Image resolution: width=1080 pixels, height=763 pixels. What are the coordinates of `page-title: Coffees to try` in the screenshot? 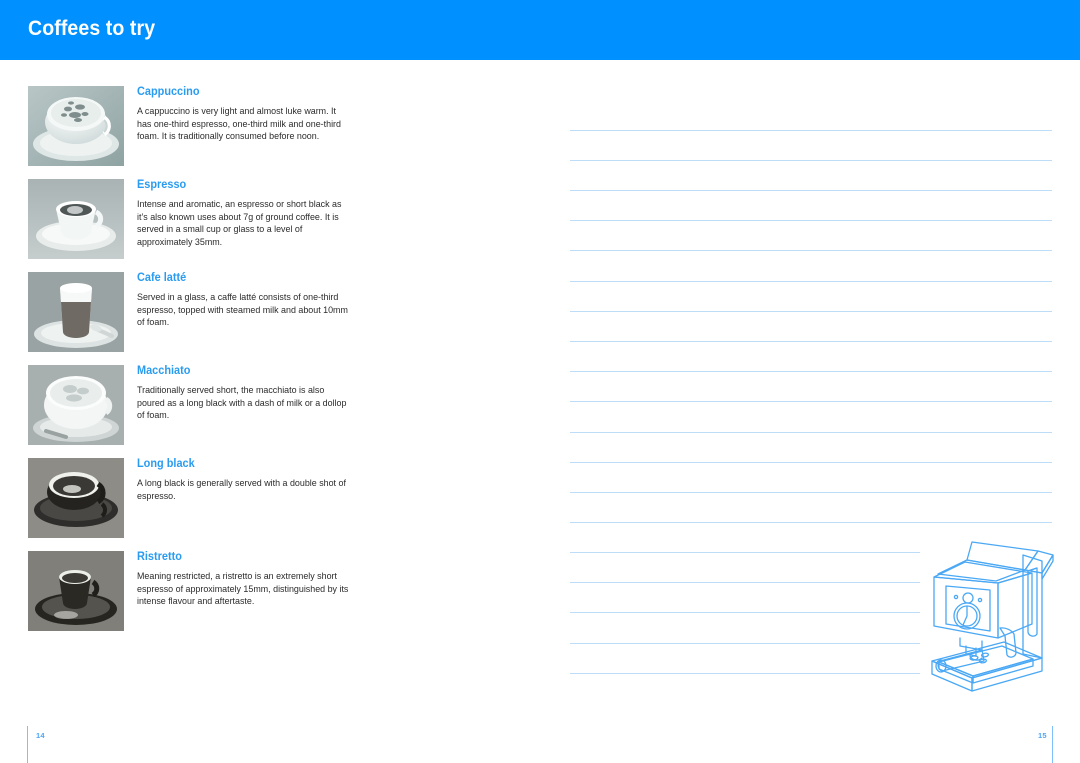 It's located at (92, 28).